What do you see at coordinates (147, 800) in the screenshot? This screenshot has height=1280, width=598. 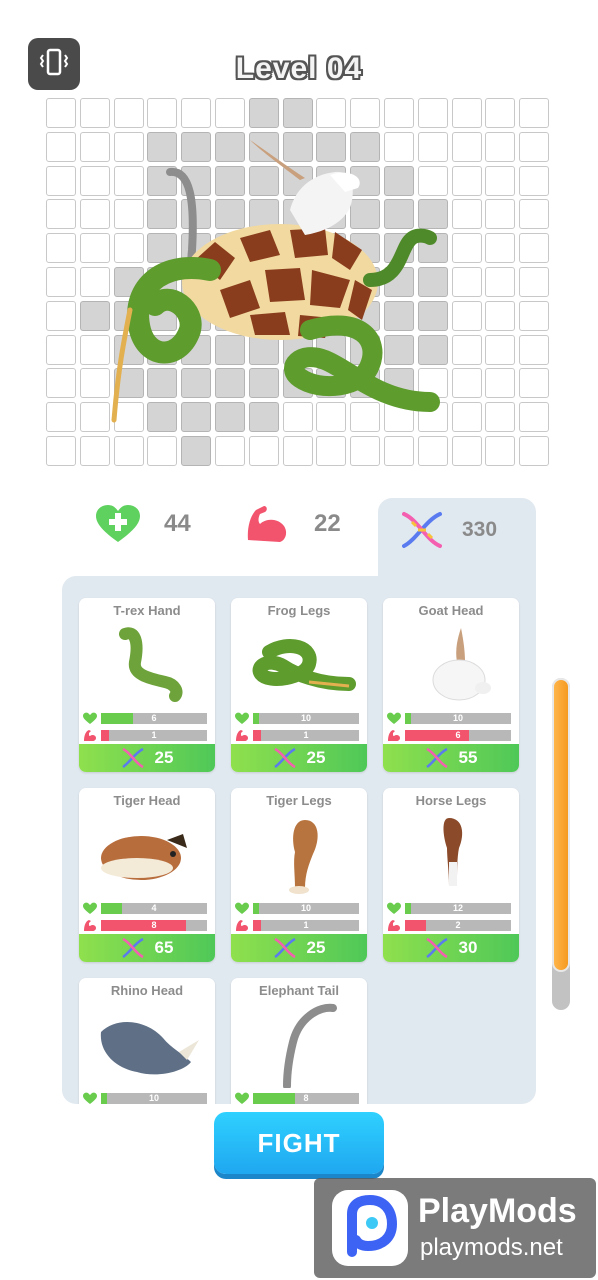 I see `card-title: Tiger Head` at bounding box center [147, 800].